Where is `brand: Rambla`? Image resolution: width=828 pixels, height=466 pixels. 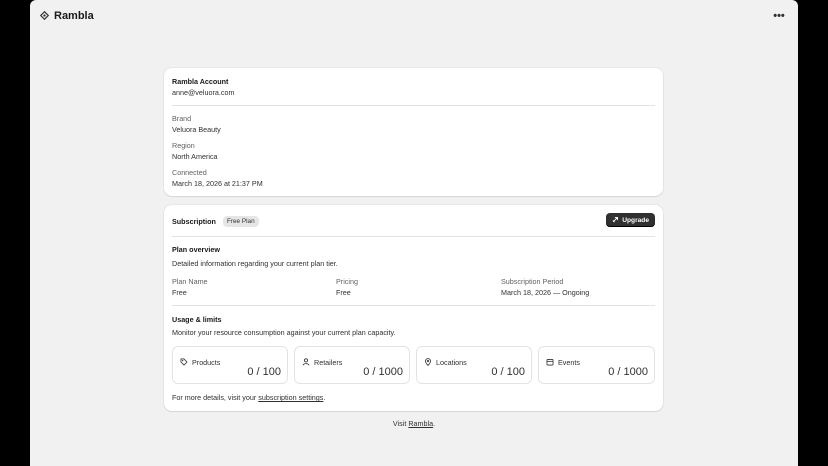
brand: Rambla is located at coordinates (66, 16).